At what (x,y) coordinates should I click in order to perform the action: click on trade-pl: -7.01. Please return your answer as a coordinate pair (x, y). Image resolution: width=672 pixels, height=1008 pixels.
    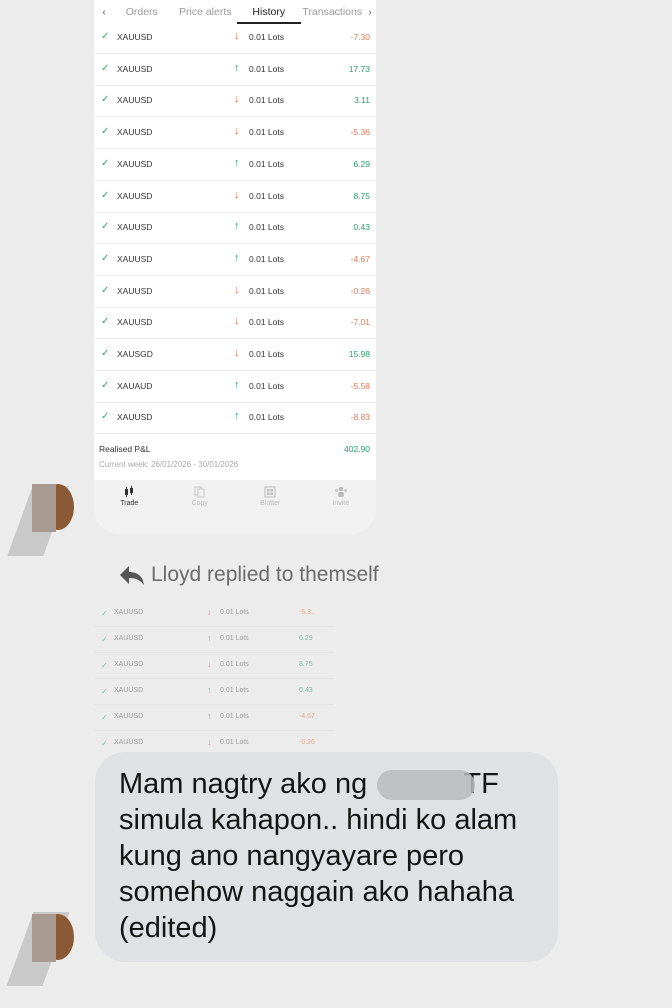
    Looking at the image, I should click on (360, 322).